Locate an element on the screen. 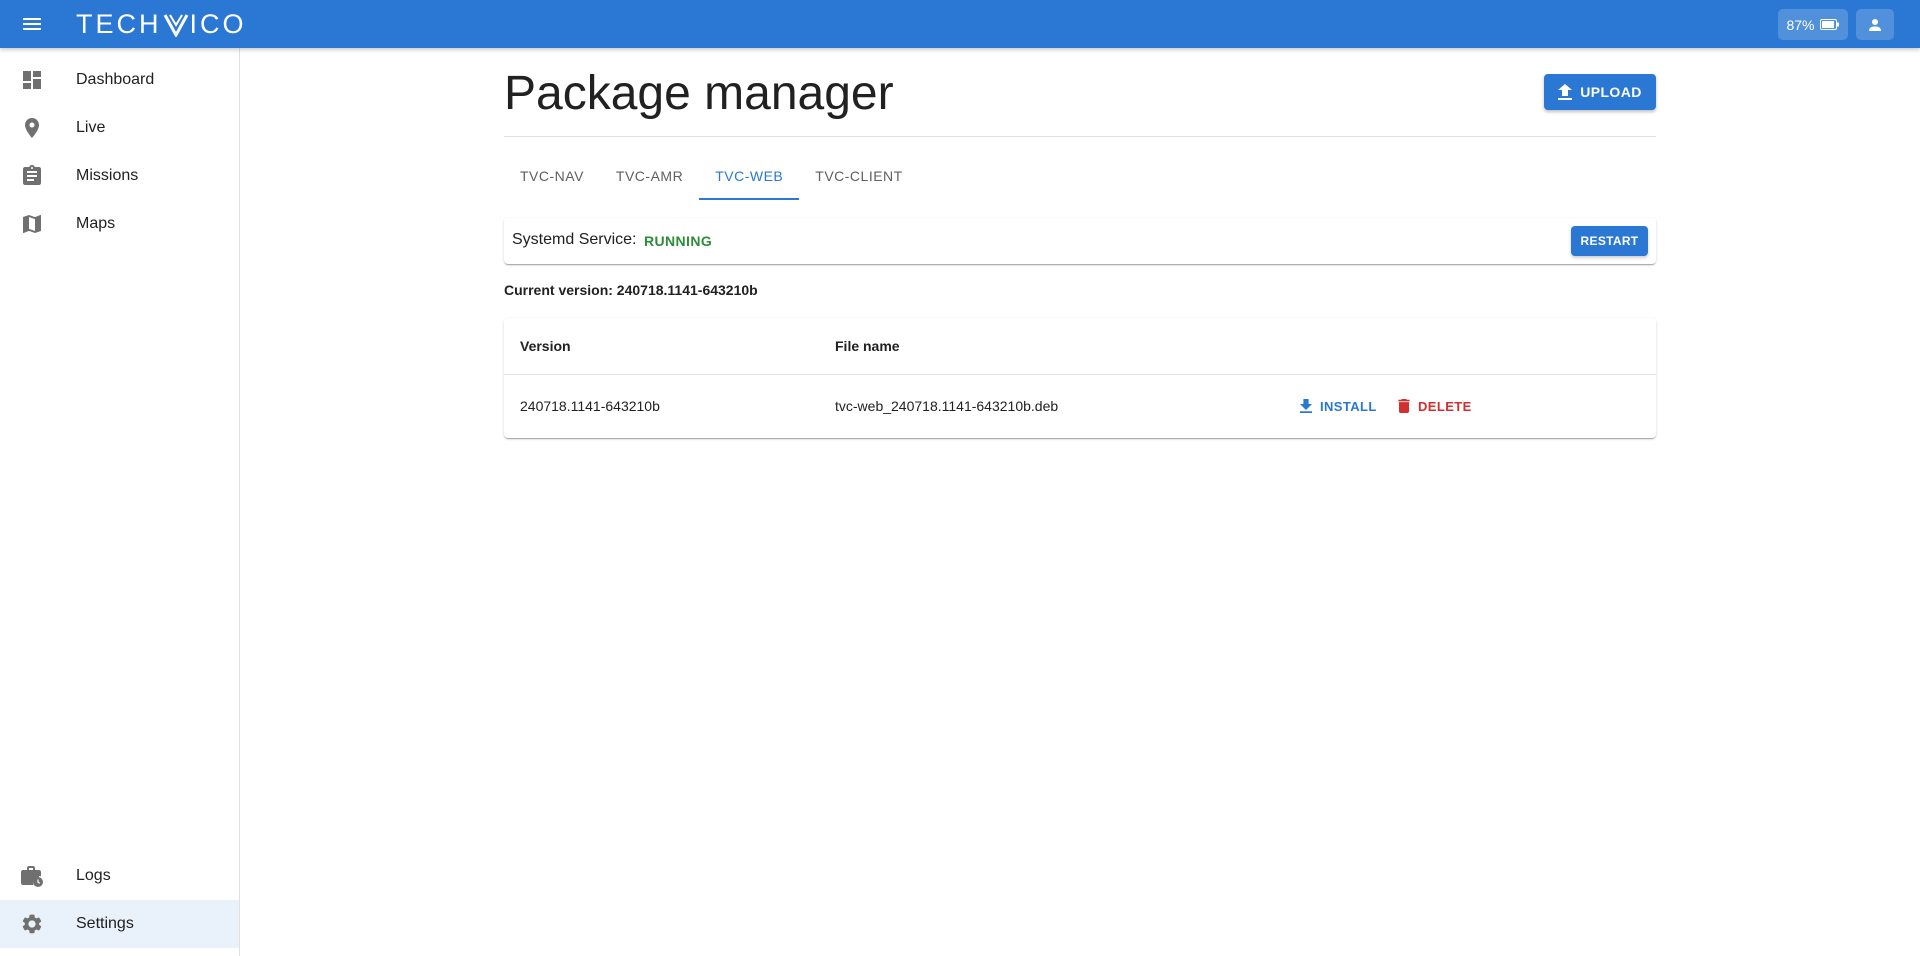 The image size is (1920, 956). tab-tvc-client: TVC-CLIENT is located at coordinates (858, 176).